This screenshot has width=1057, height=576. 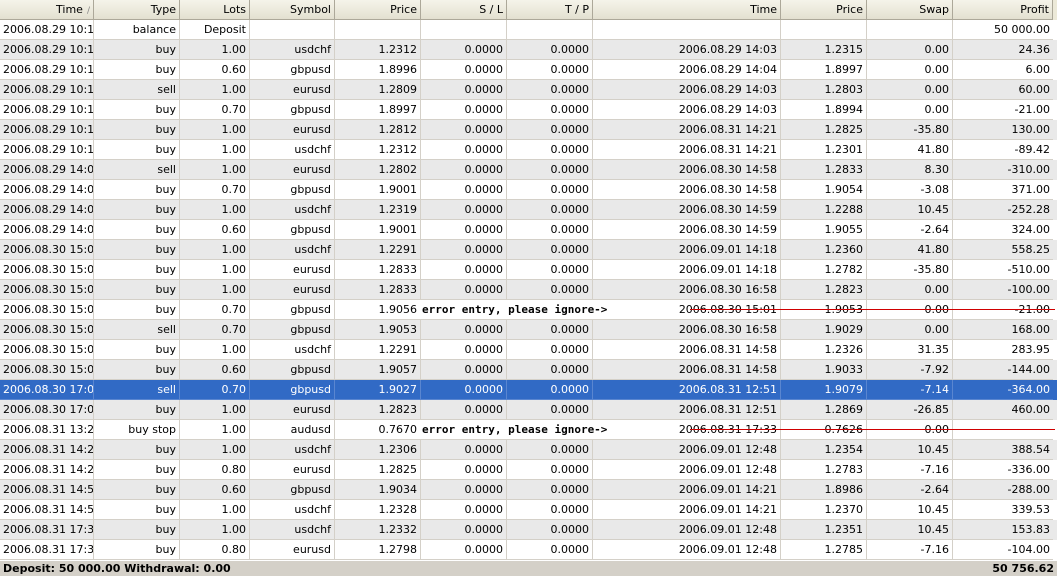 I want to click on cell-price: 1.2802, so click(x=378, y=170).